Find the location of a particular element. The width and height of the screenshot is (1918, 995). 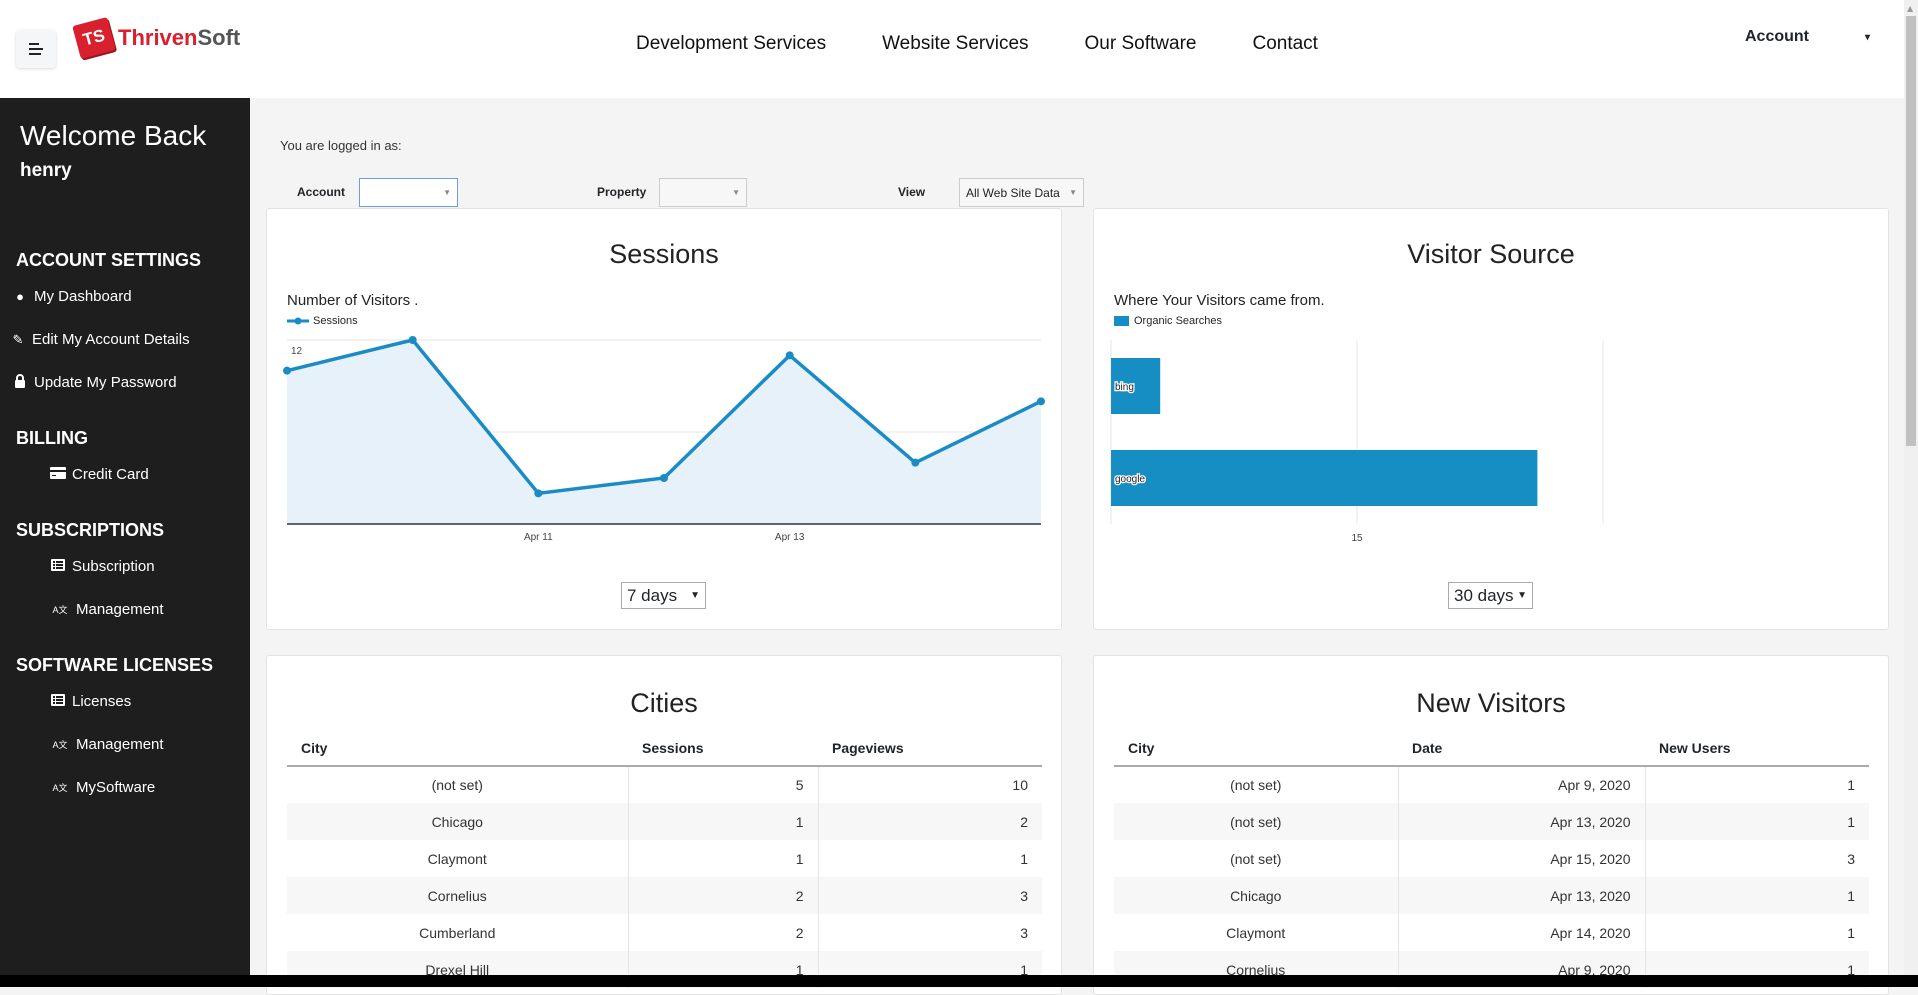

table-cell: Chicago is located at coordinates (457, 821).